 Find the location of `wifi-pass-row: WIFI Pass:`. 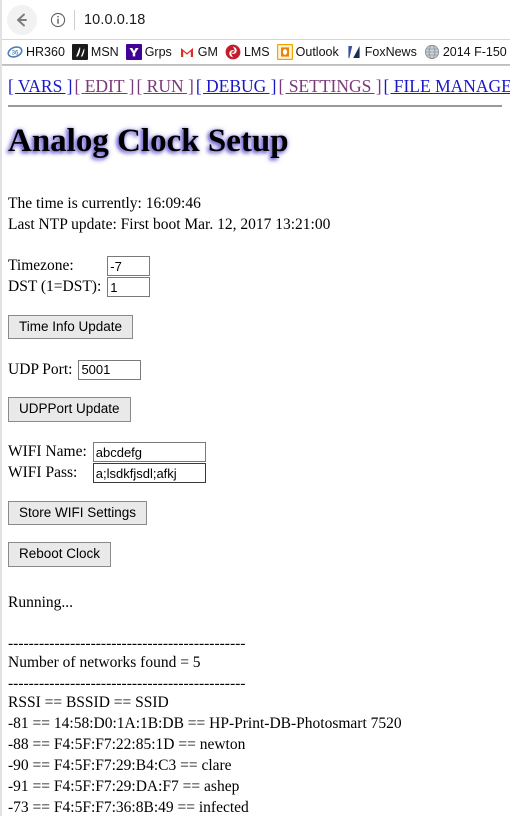

wifi-pass-row: WIFI Pass: is located at coordinates (107, 473).